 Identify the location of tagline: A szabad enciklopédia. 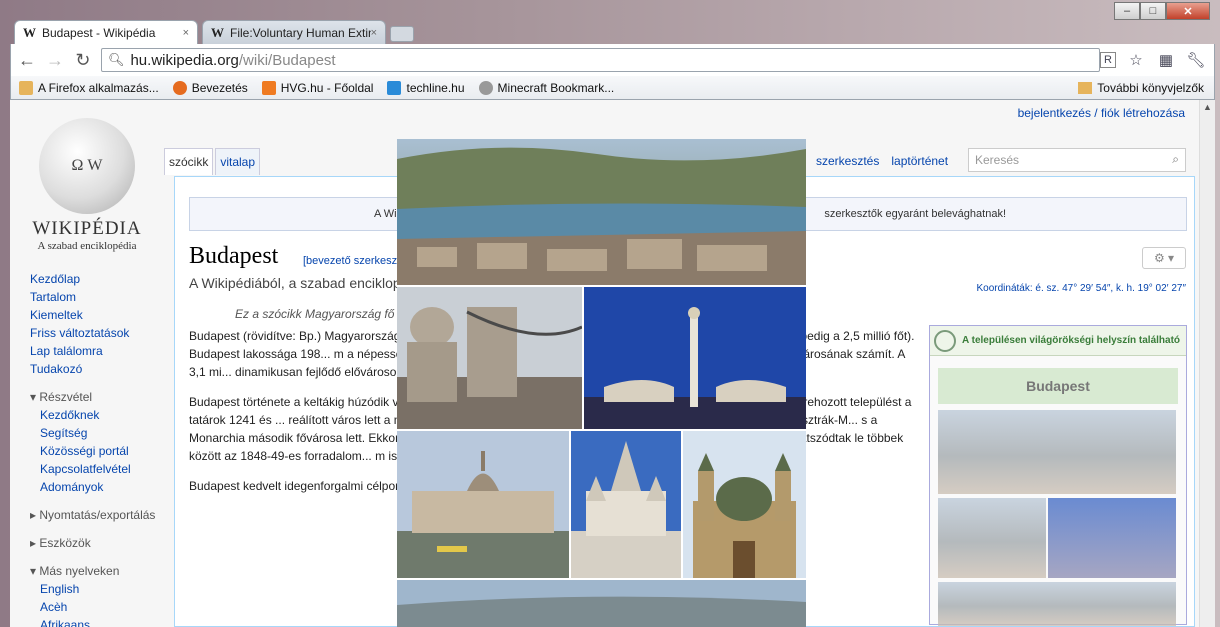
(87, 246).